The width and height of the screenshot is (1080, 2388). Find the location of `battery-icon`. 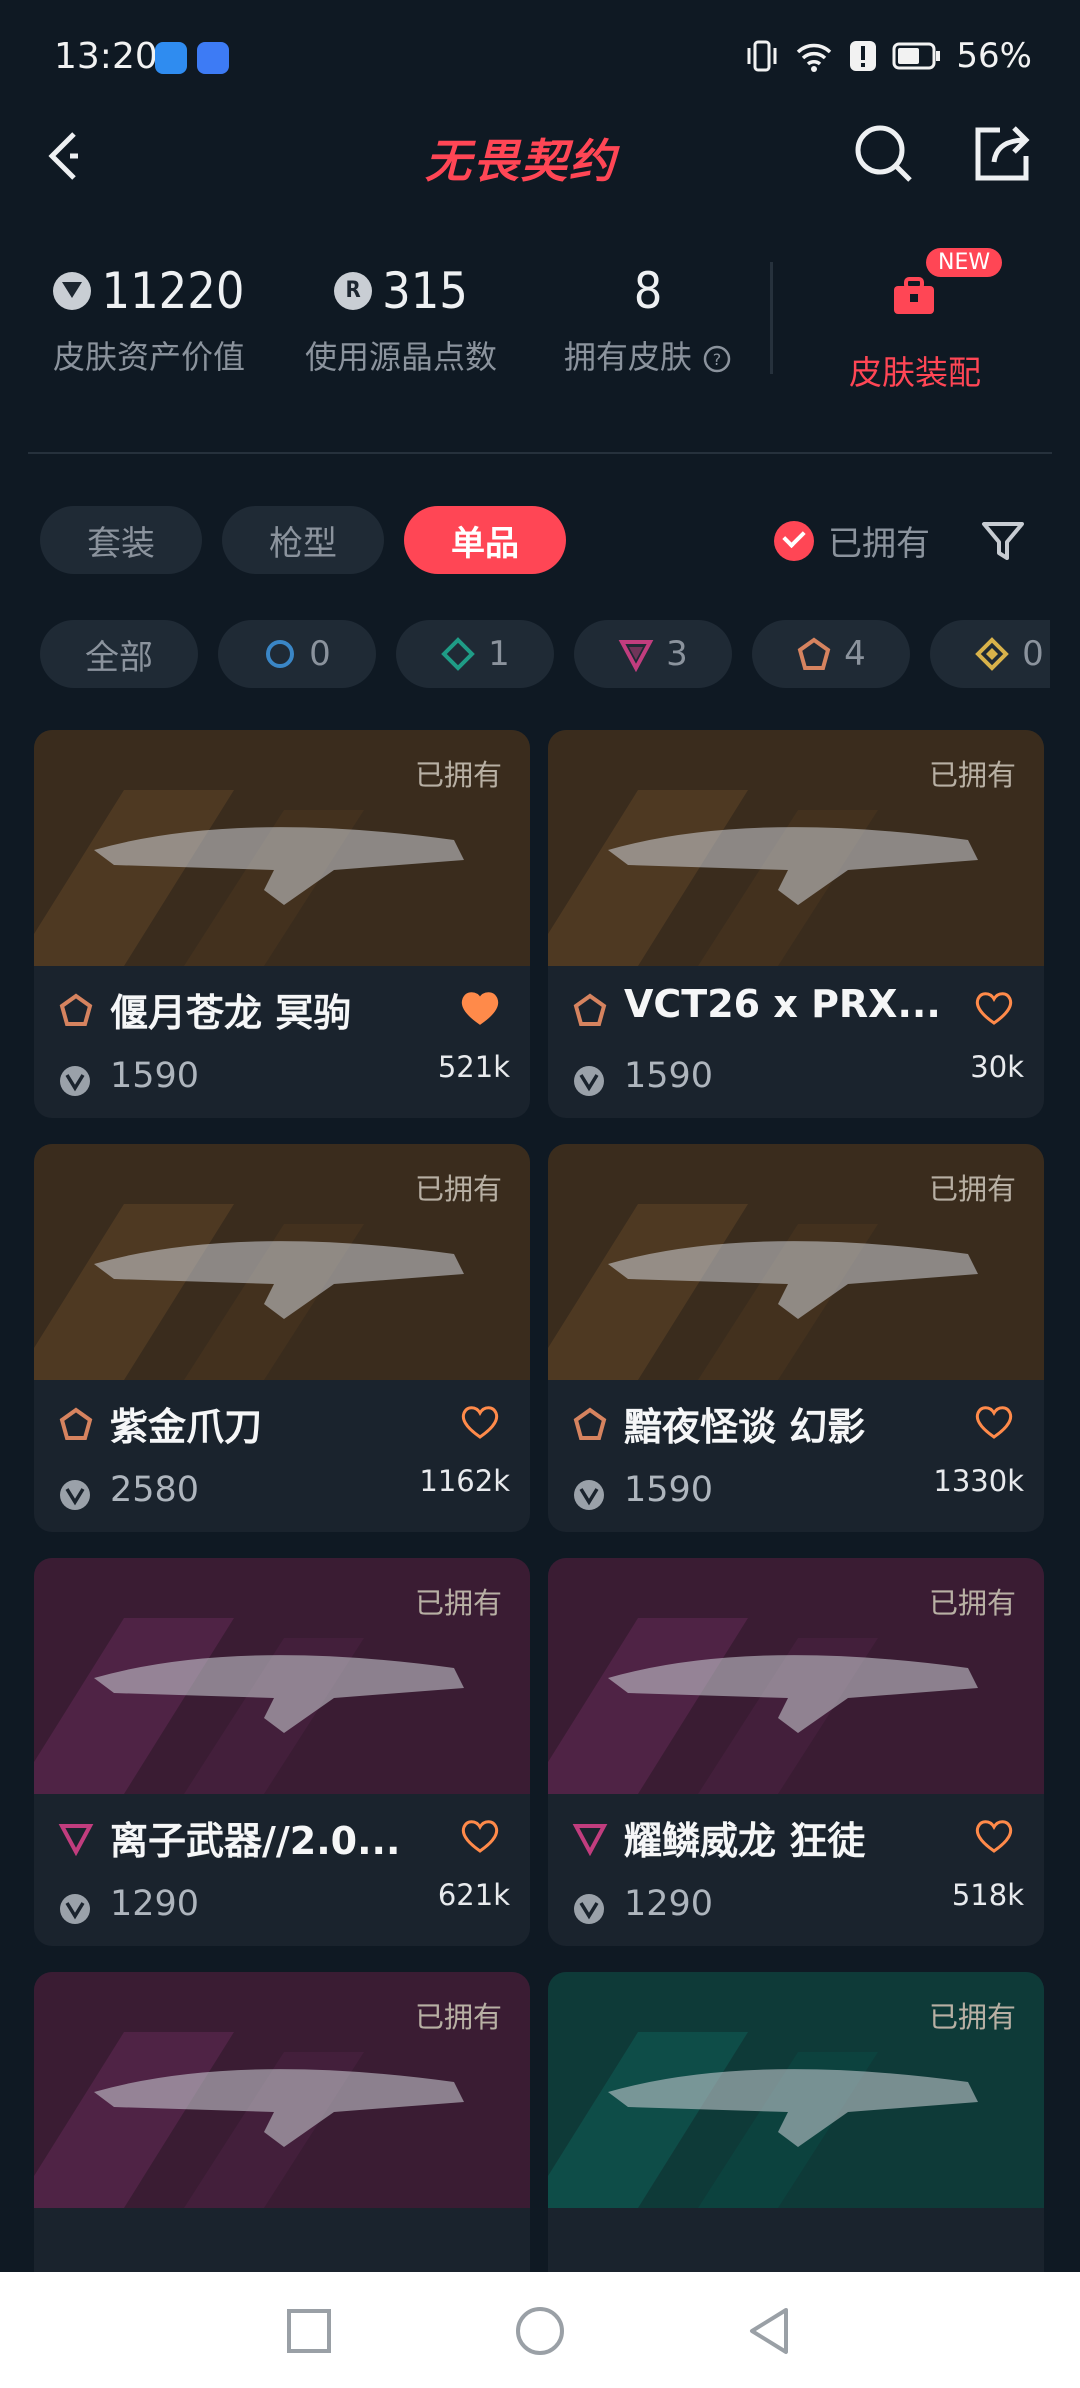

battery-icon is located at coordinates (916, 56).